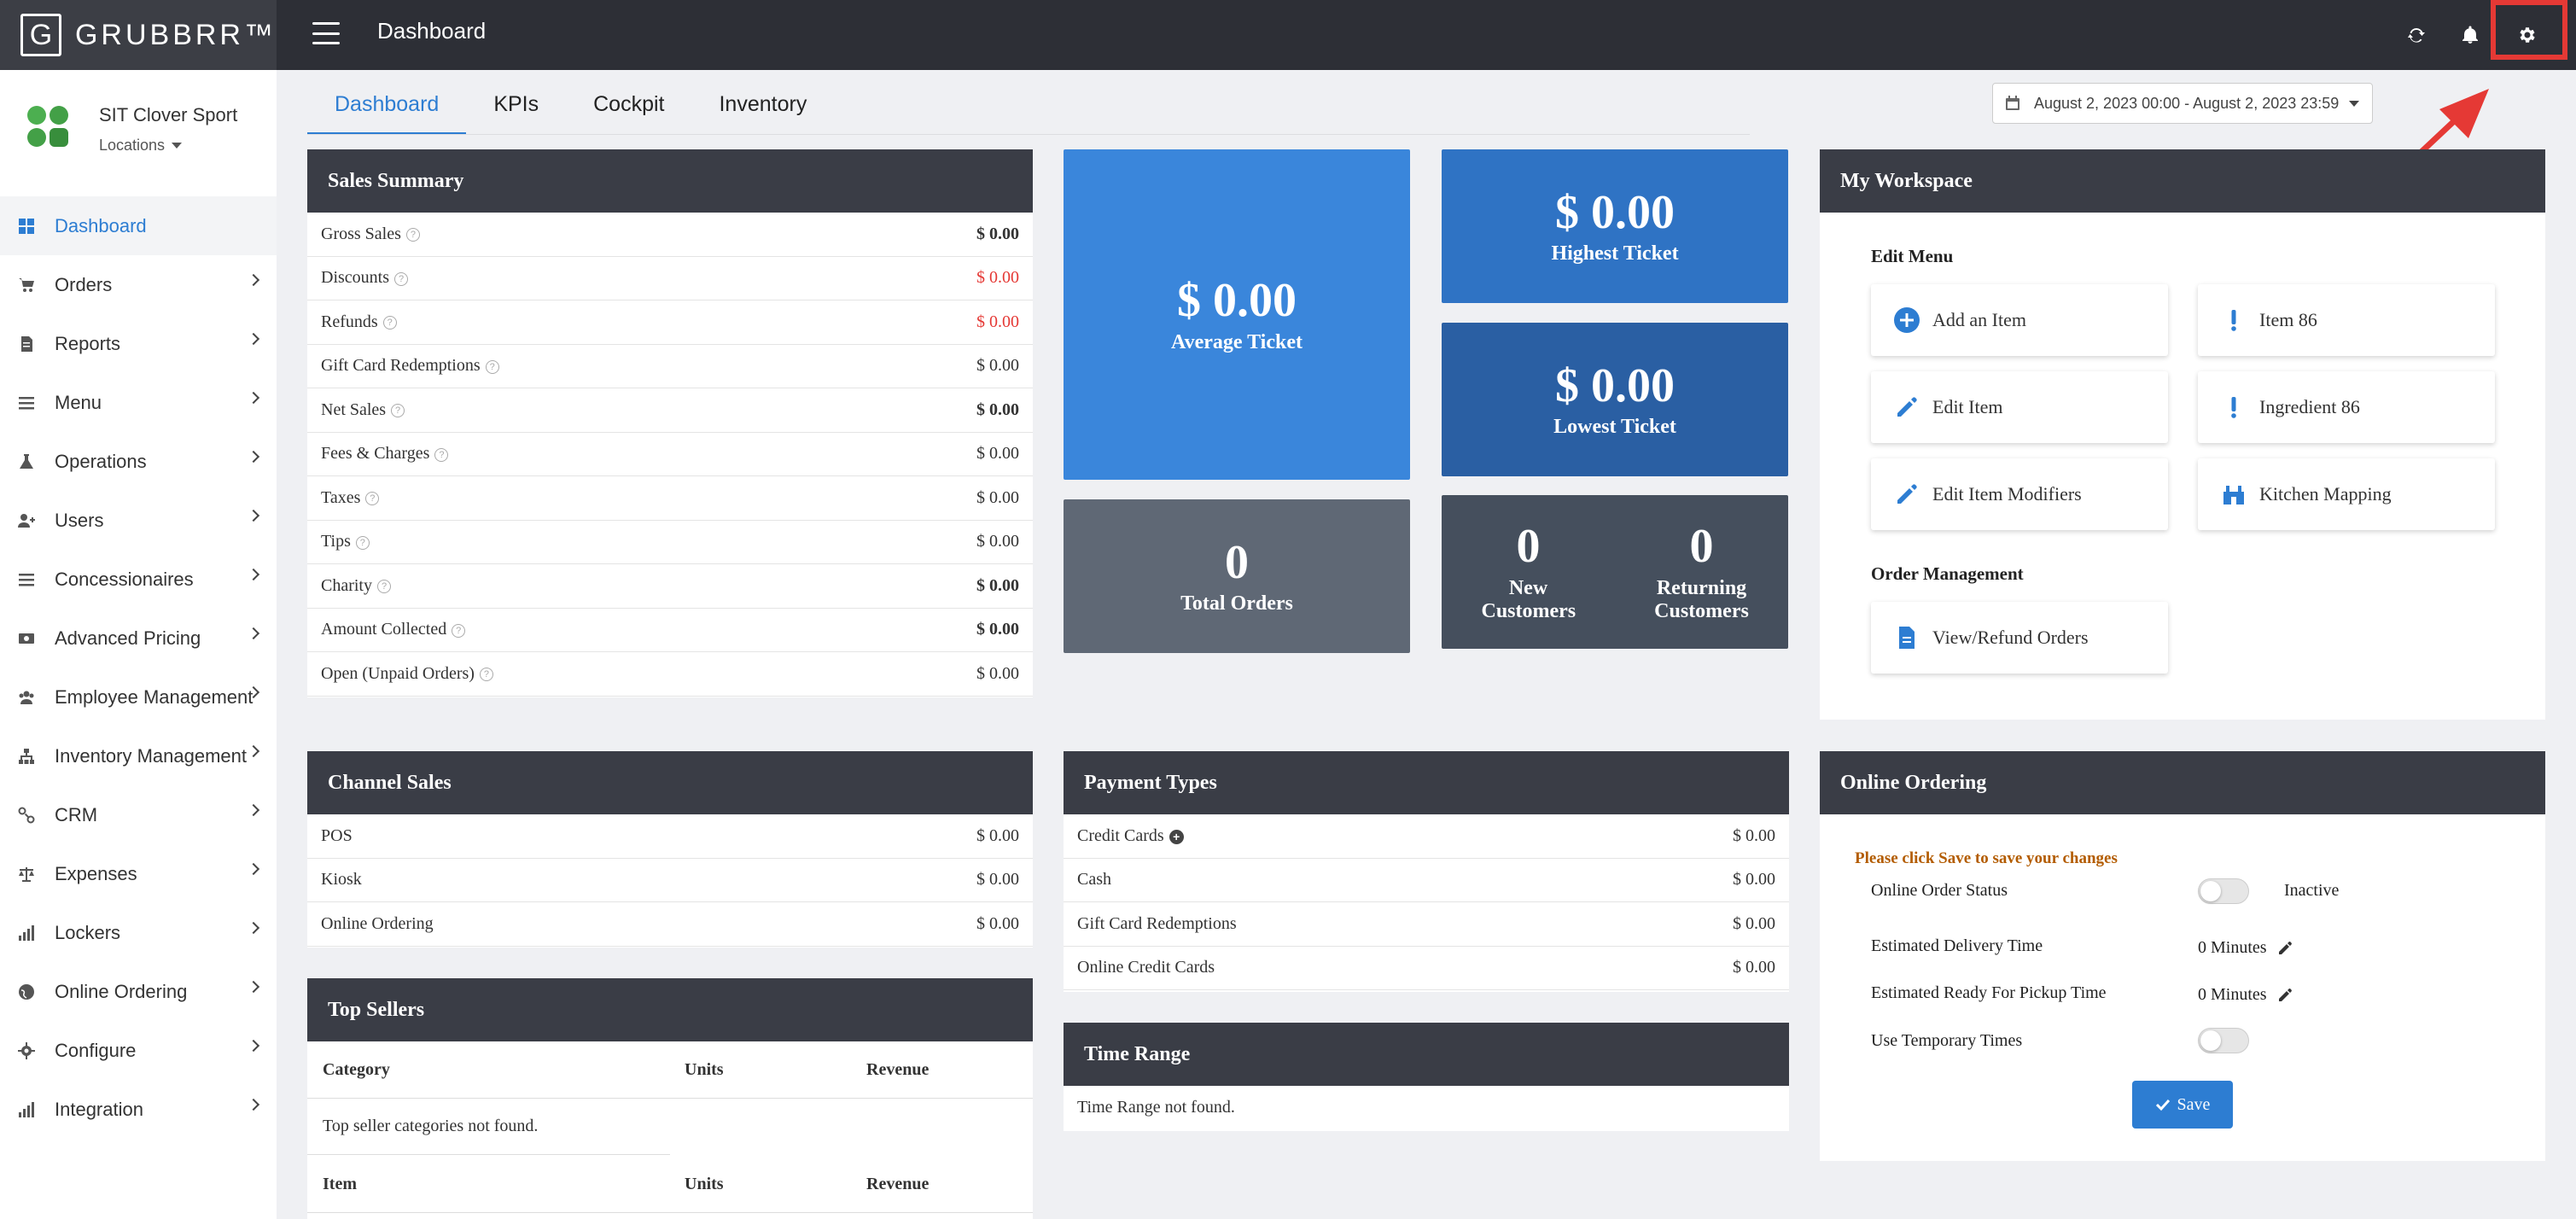  I want to click on plus-circle-icon: +, so click(1176, 836).